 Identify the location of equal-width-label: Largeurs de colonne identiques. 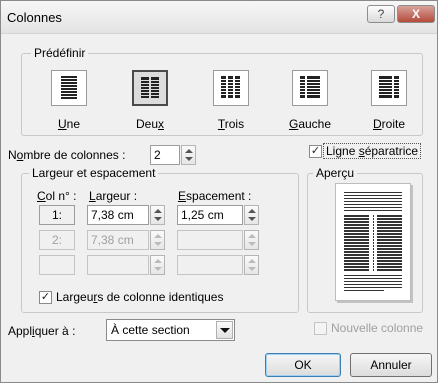
(140, 297).